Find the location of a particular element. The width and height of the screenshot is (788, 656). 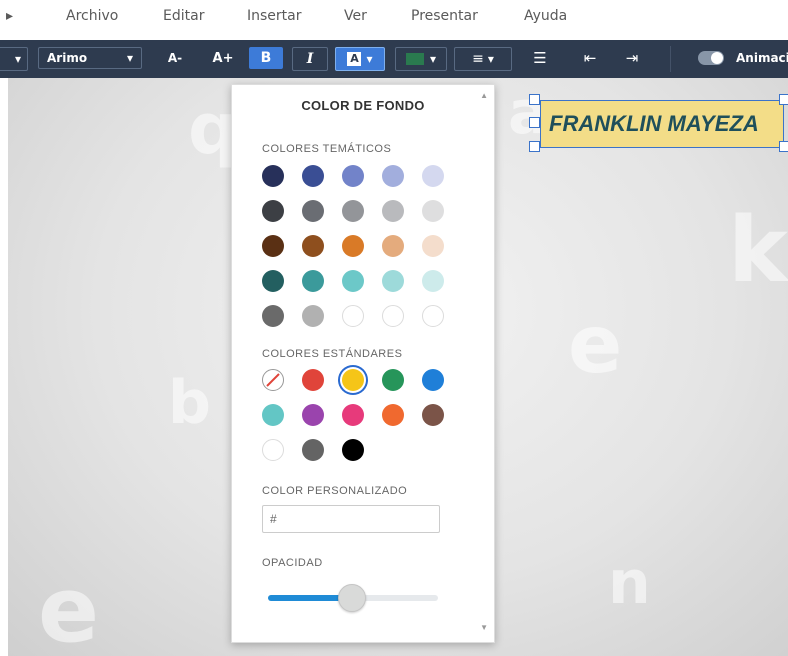

opacity-slider-handle is located at coordinates (352, 598).